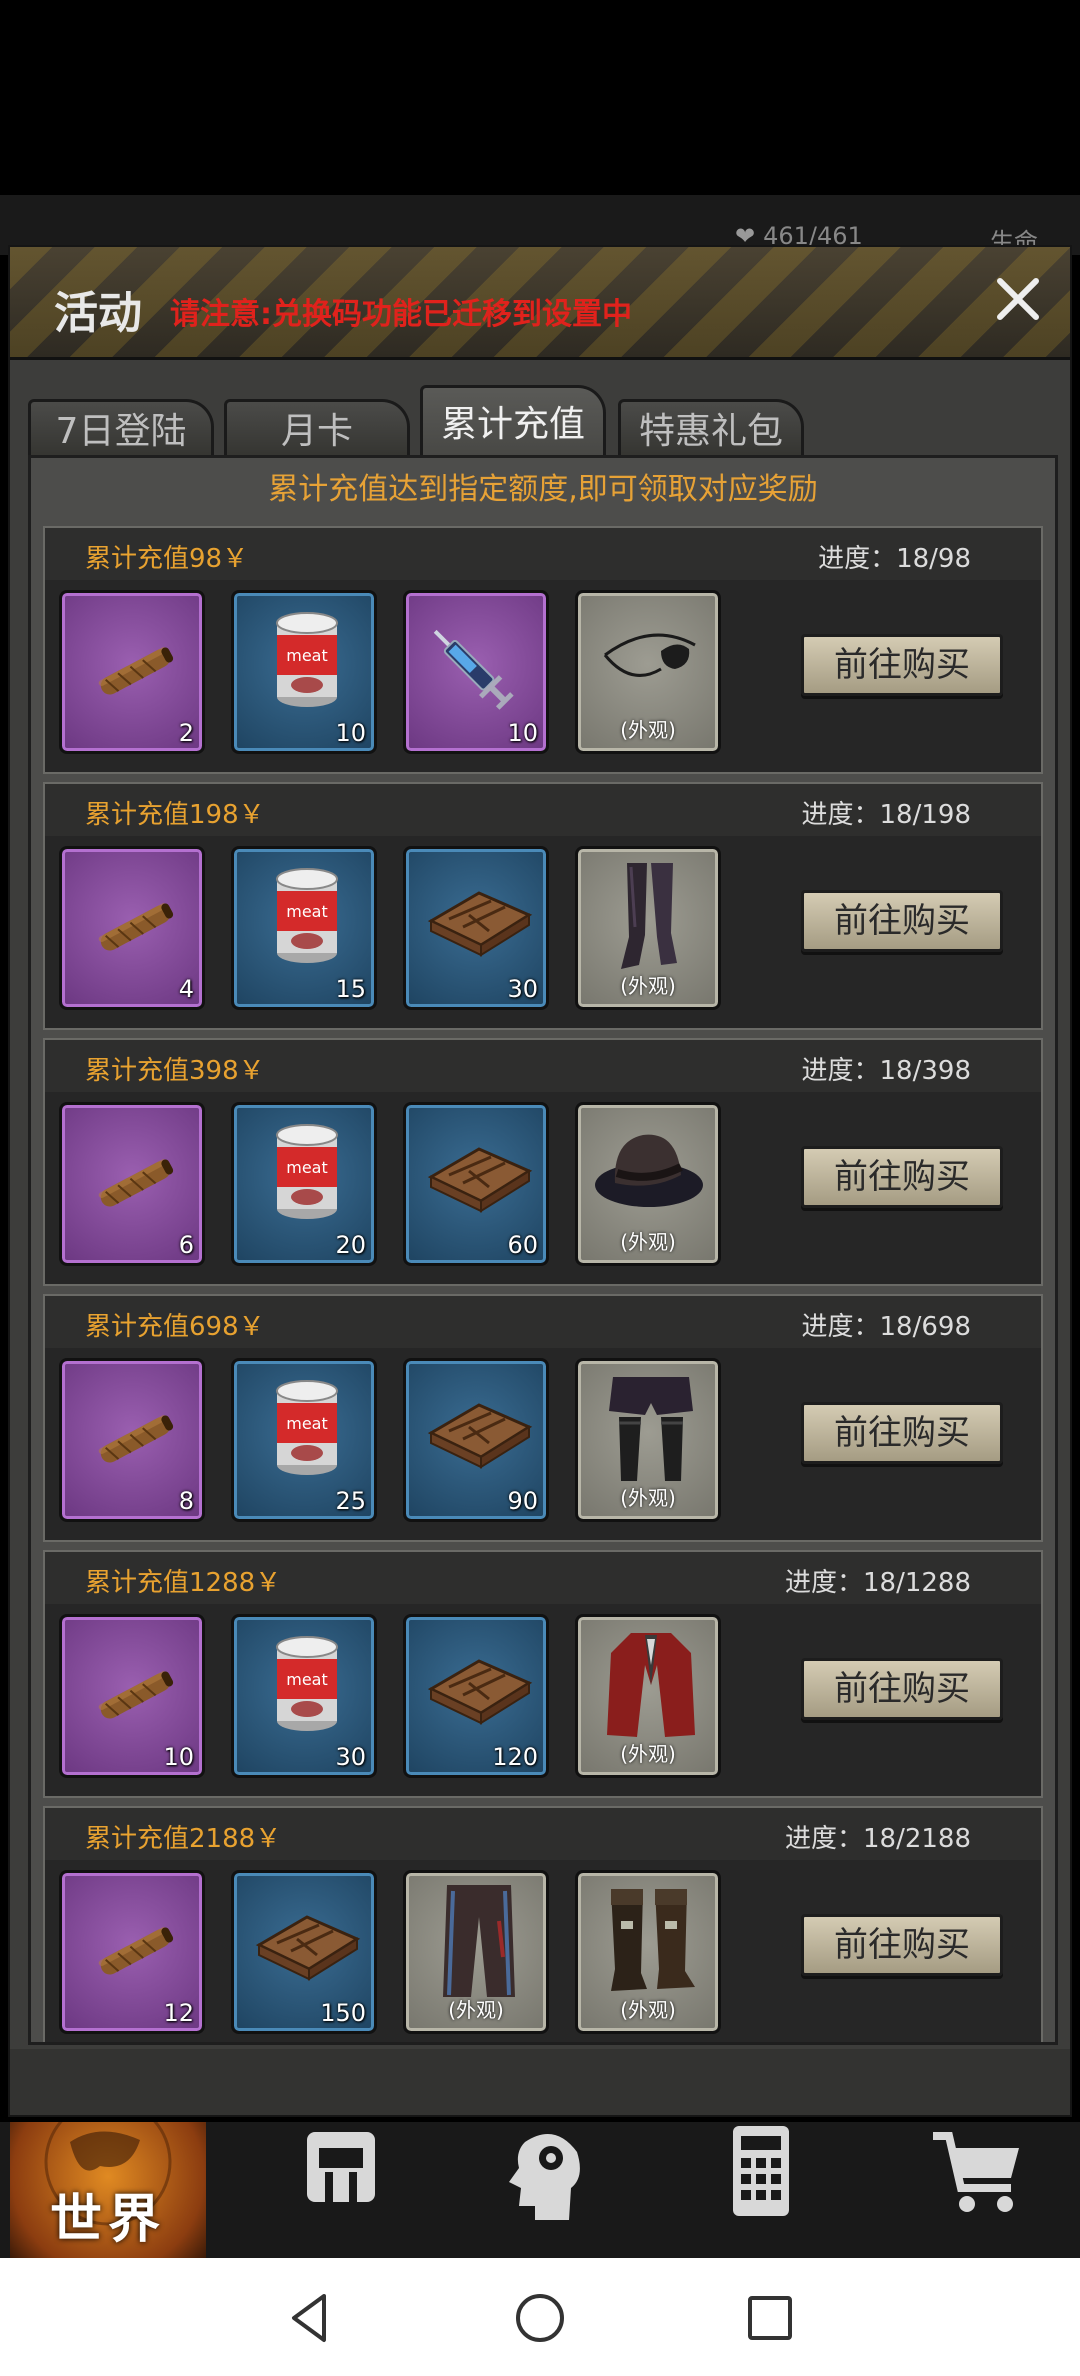 This screenshot has height=2376, width=1080. I want to click on reward-item-cigar: 10, so click(132, 1696).